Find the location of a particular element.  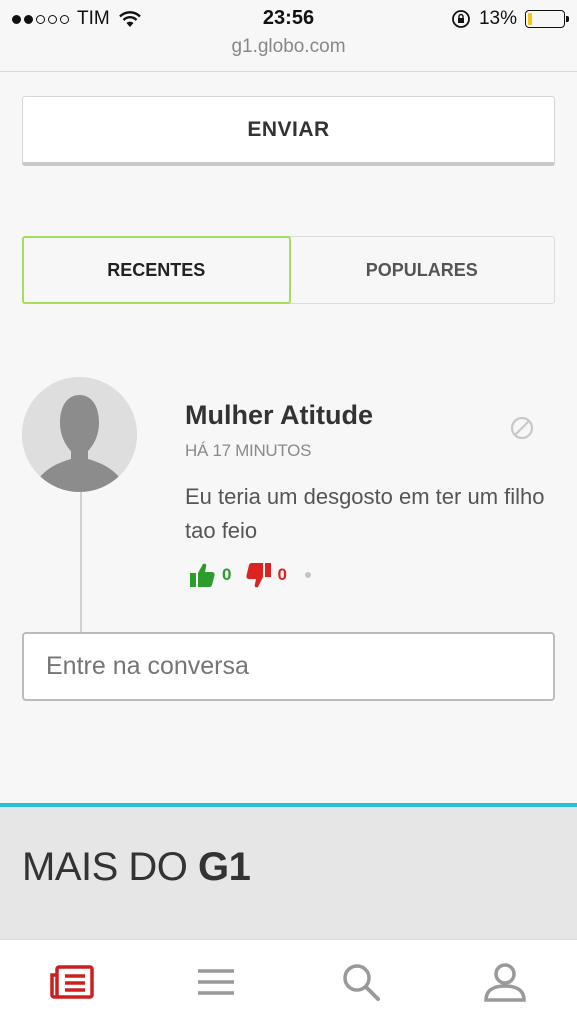

news-icon is located at coordinates (72, 982).